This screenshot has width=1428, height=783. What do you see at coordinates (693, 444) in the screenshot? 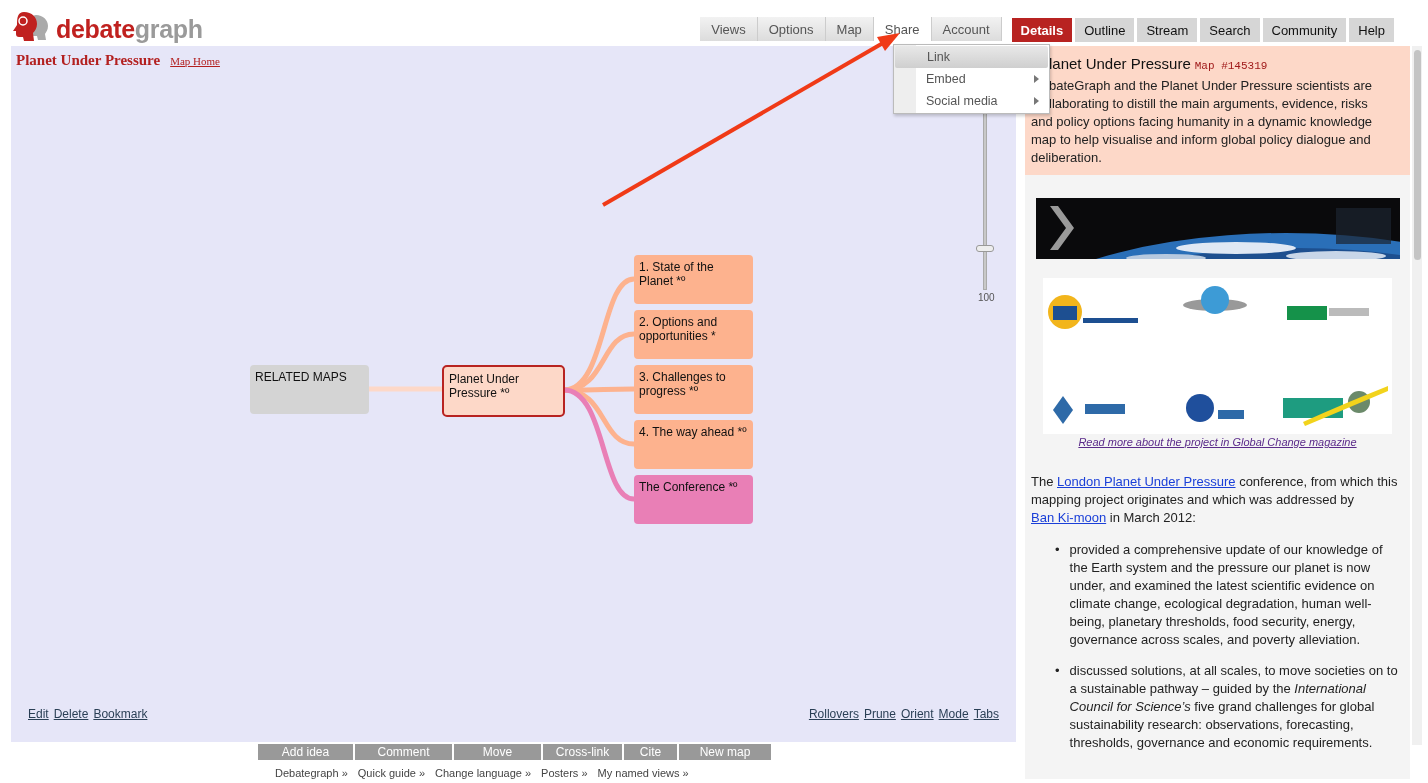
I see `map-node: 4. The way ahead *º` at bounding box center [693, 444].